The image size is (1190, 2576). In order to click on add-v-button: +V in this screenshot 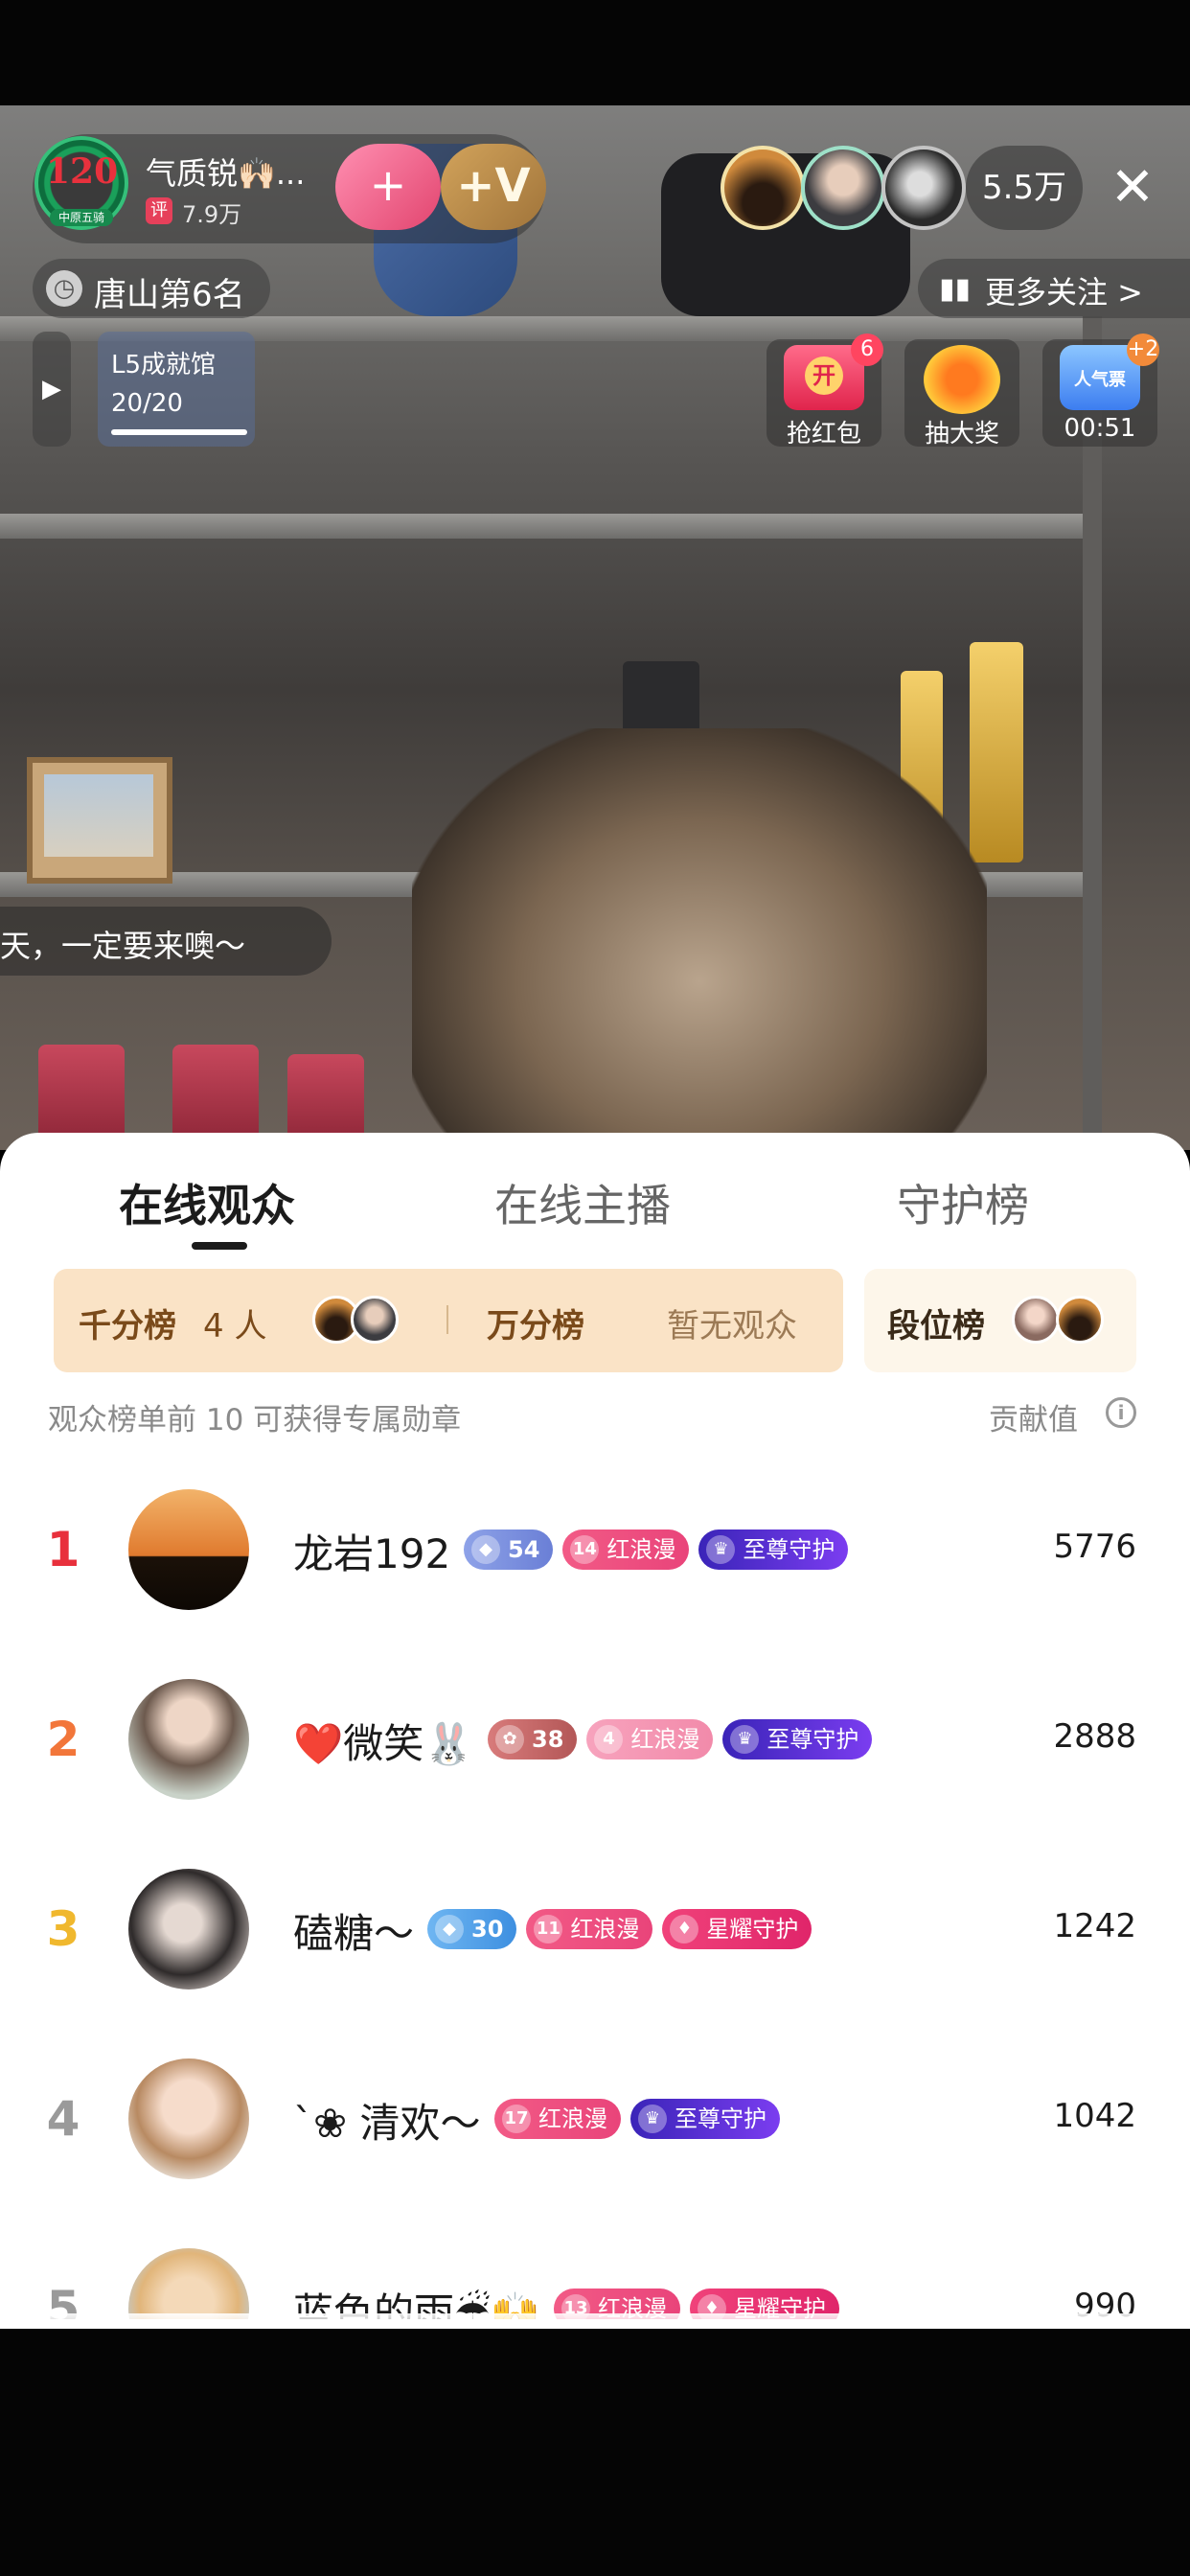, I will do `click(494, 187)`.